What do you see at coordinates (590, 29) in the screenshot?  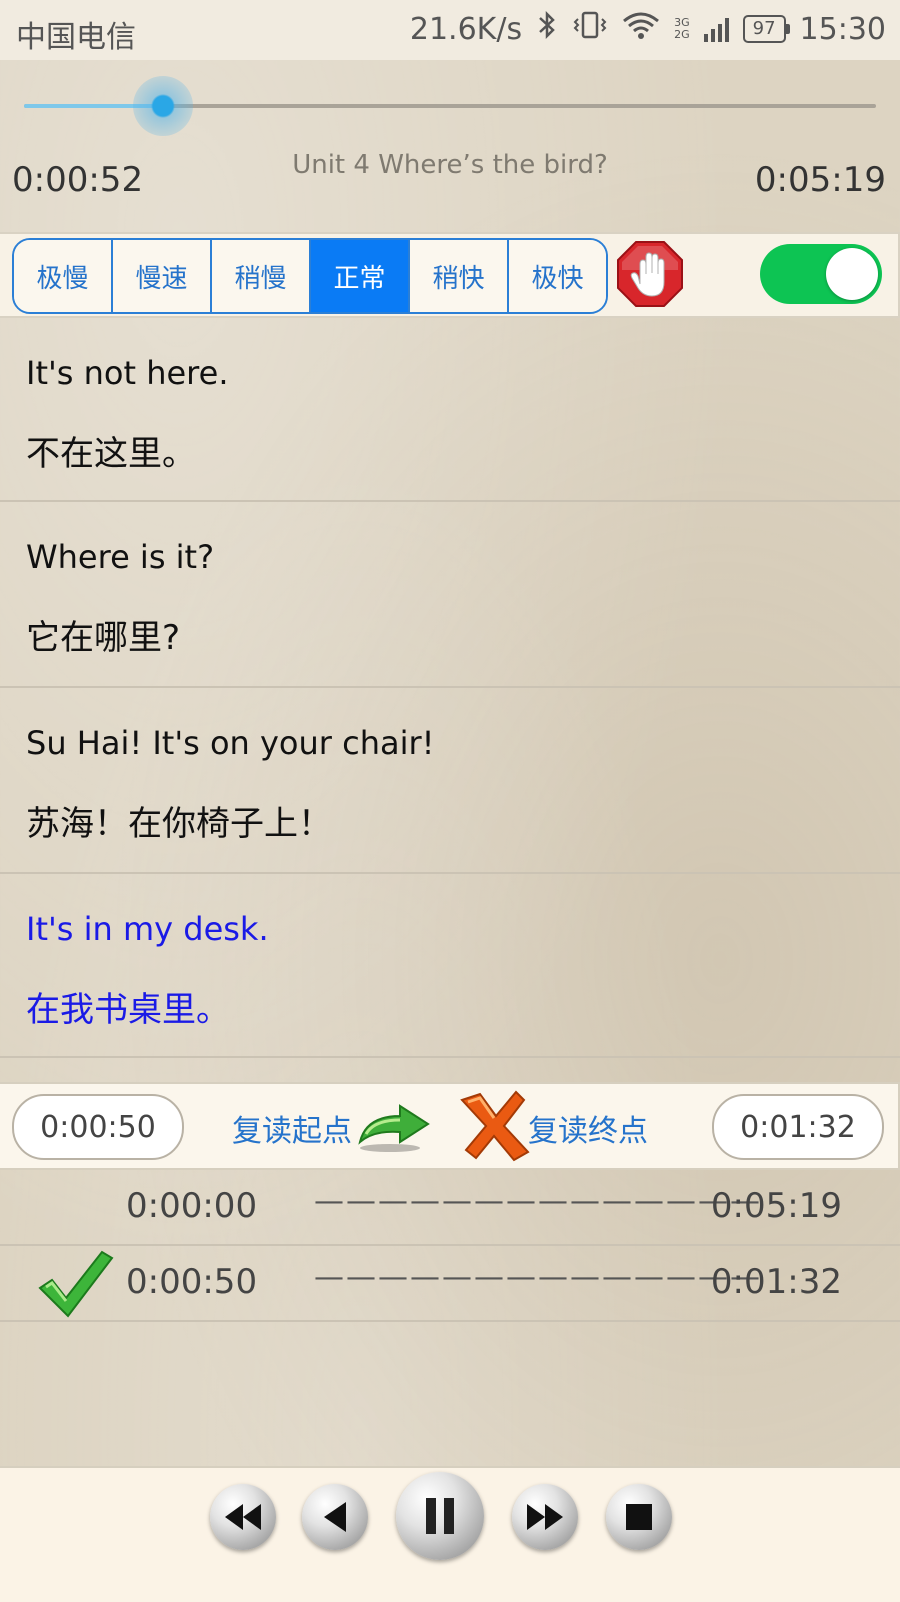 I see `vibrate-icon` at bounding box center [590, 29].